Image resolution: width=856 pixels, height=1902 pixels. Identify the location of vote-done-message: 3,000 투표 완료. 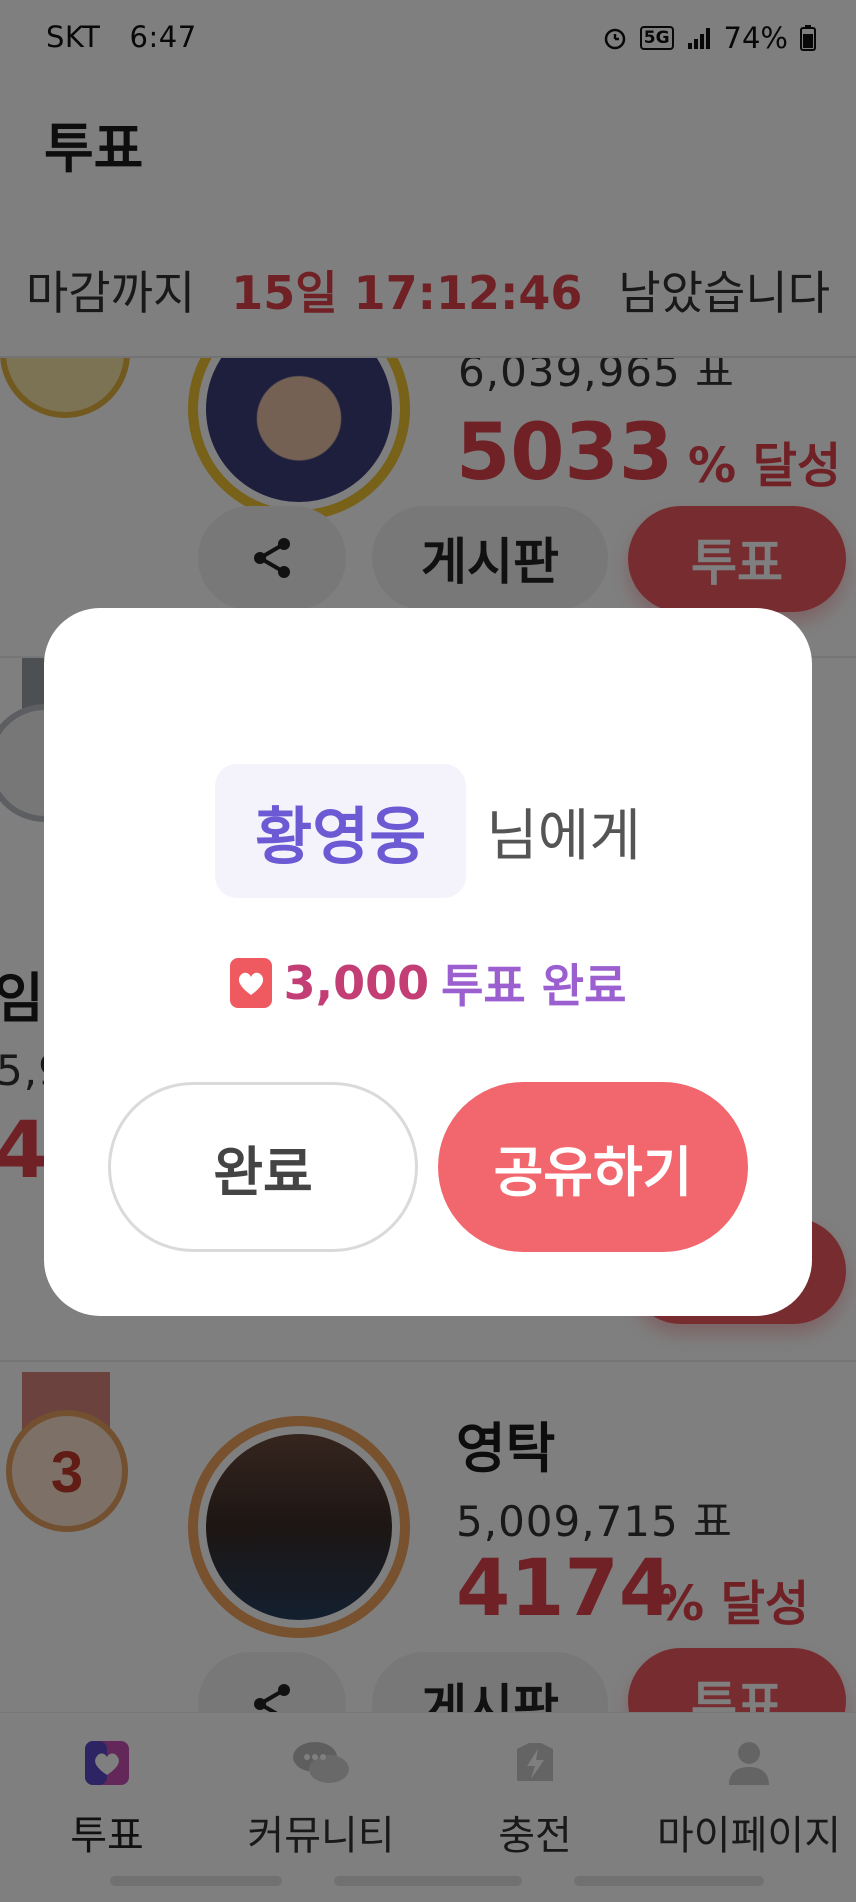
(428, 983).